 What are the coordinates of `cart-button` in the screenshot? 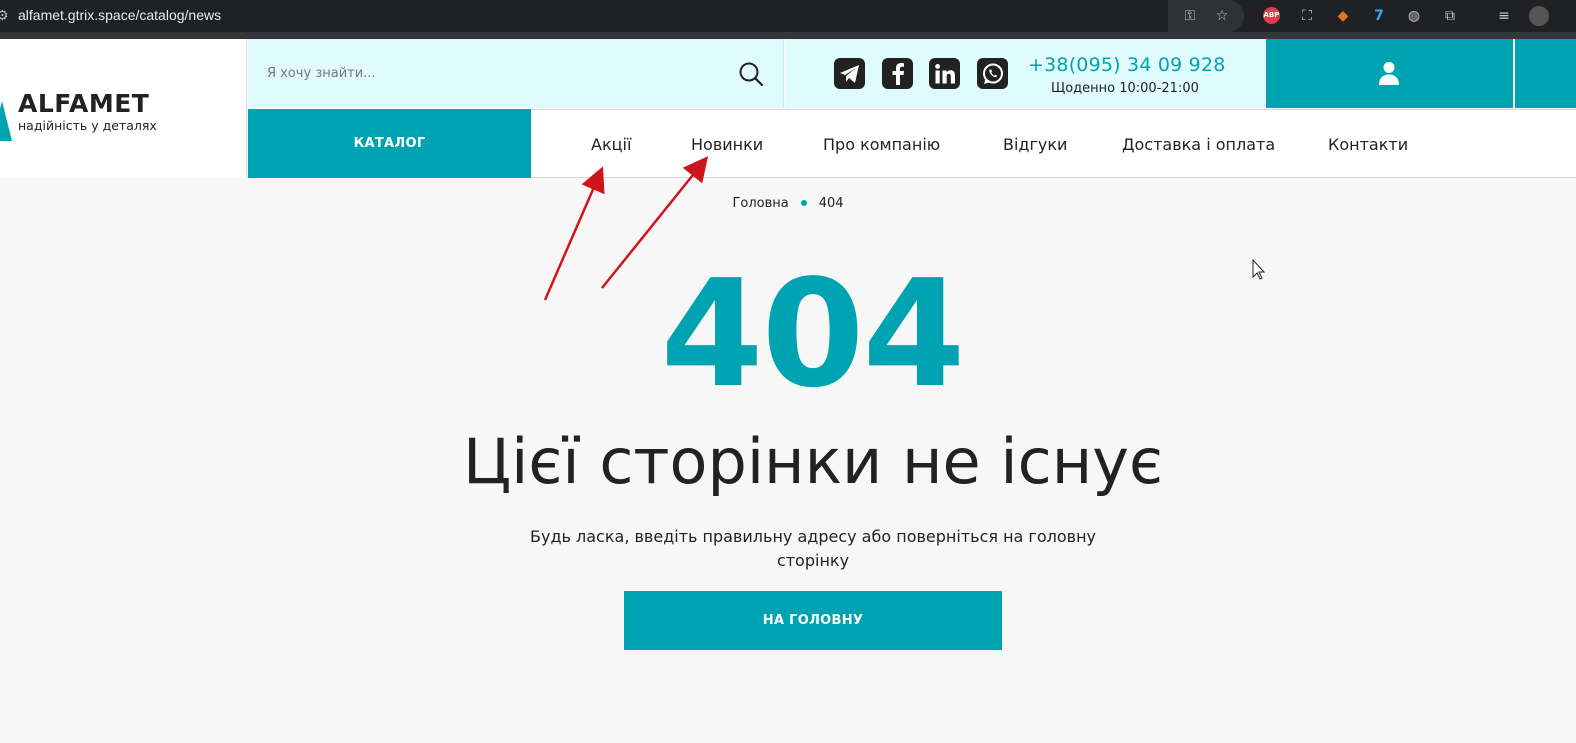 It's located at (1545, 73).